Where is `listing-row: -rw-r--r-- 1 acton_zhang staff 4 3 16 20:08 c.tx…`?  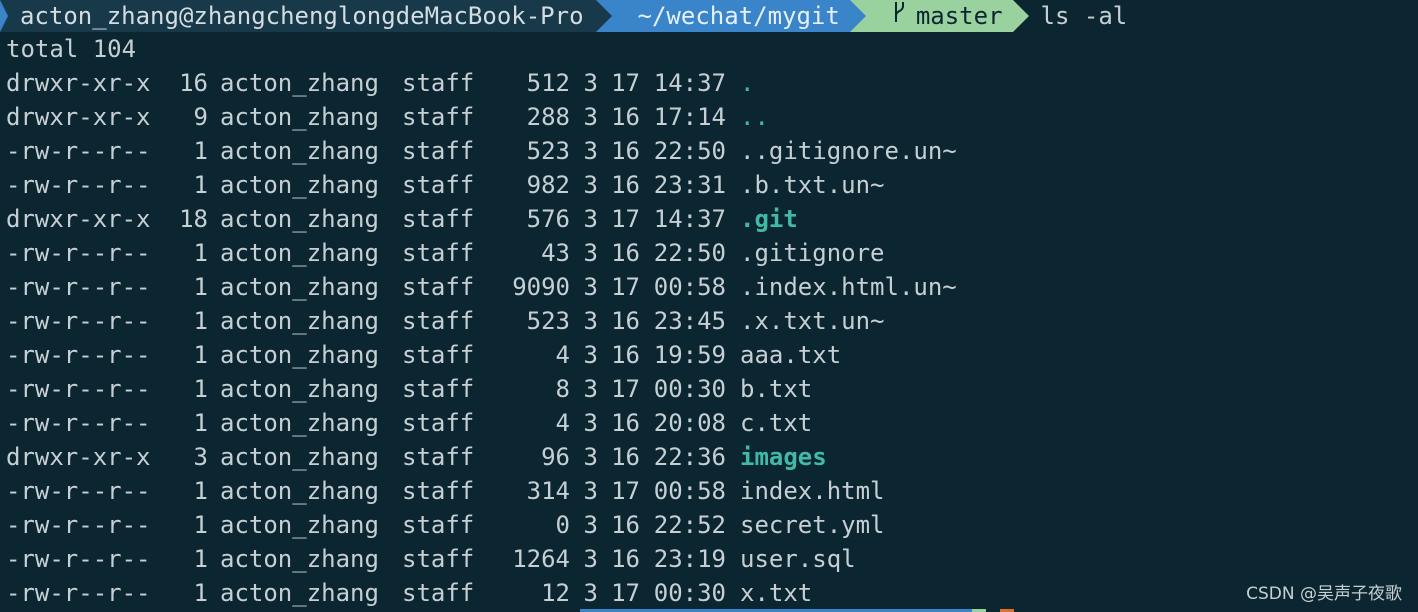 listing-row: -rw-r--r-- 1 acton_zhang staff 4 3 16 20:08 c.tx… is located at coordinates (712, 423).